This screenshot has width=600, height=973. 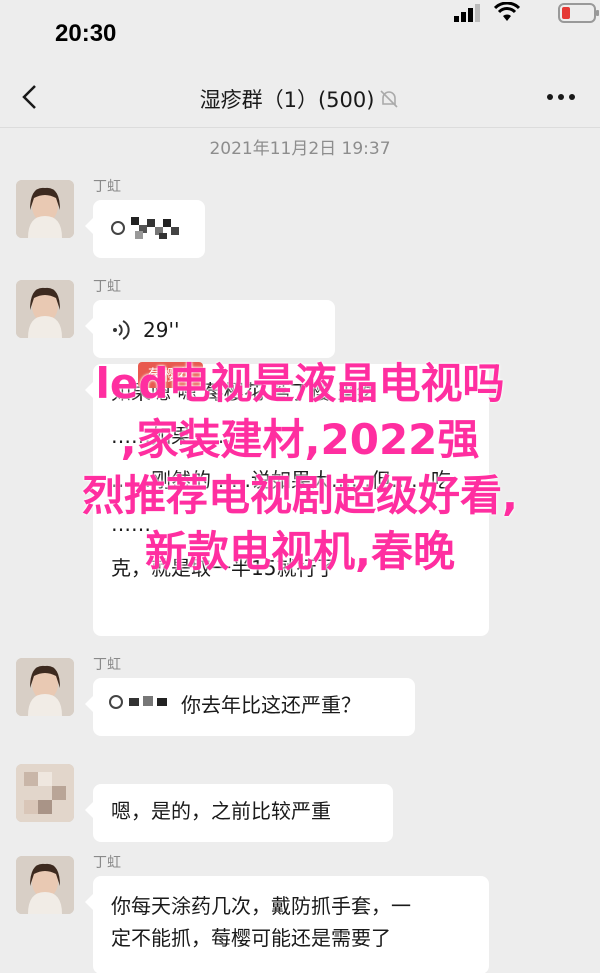 What do you see at coordinates (389, 99) in the screenshot?
I see `mute-bell-icon` at bounding box center [389, 99].